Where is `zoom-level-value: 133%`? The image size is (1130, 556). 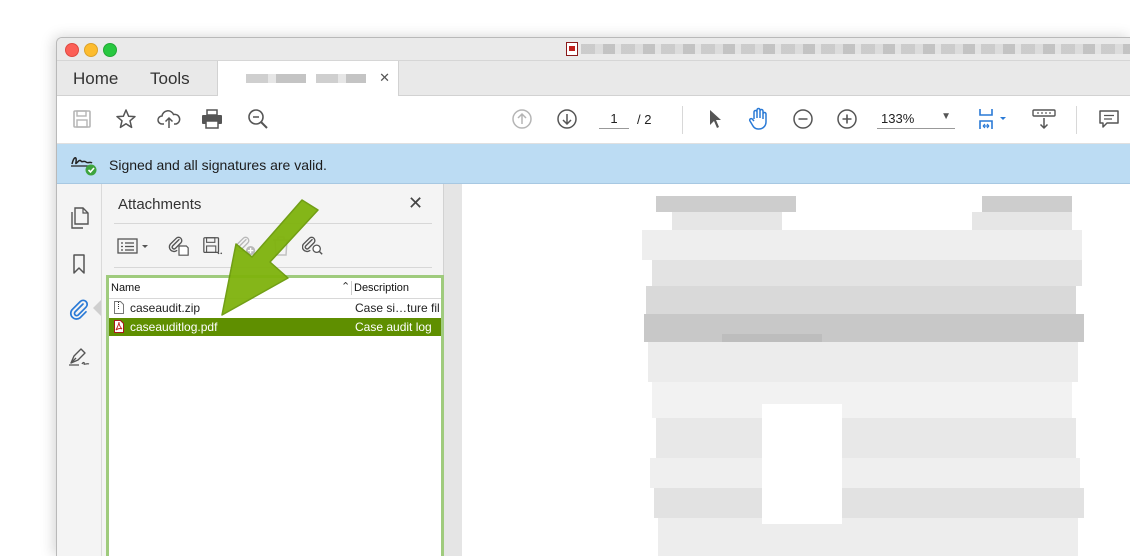 zoom-level-value: 133% is located at coordinates (898, 118).